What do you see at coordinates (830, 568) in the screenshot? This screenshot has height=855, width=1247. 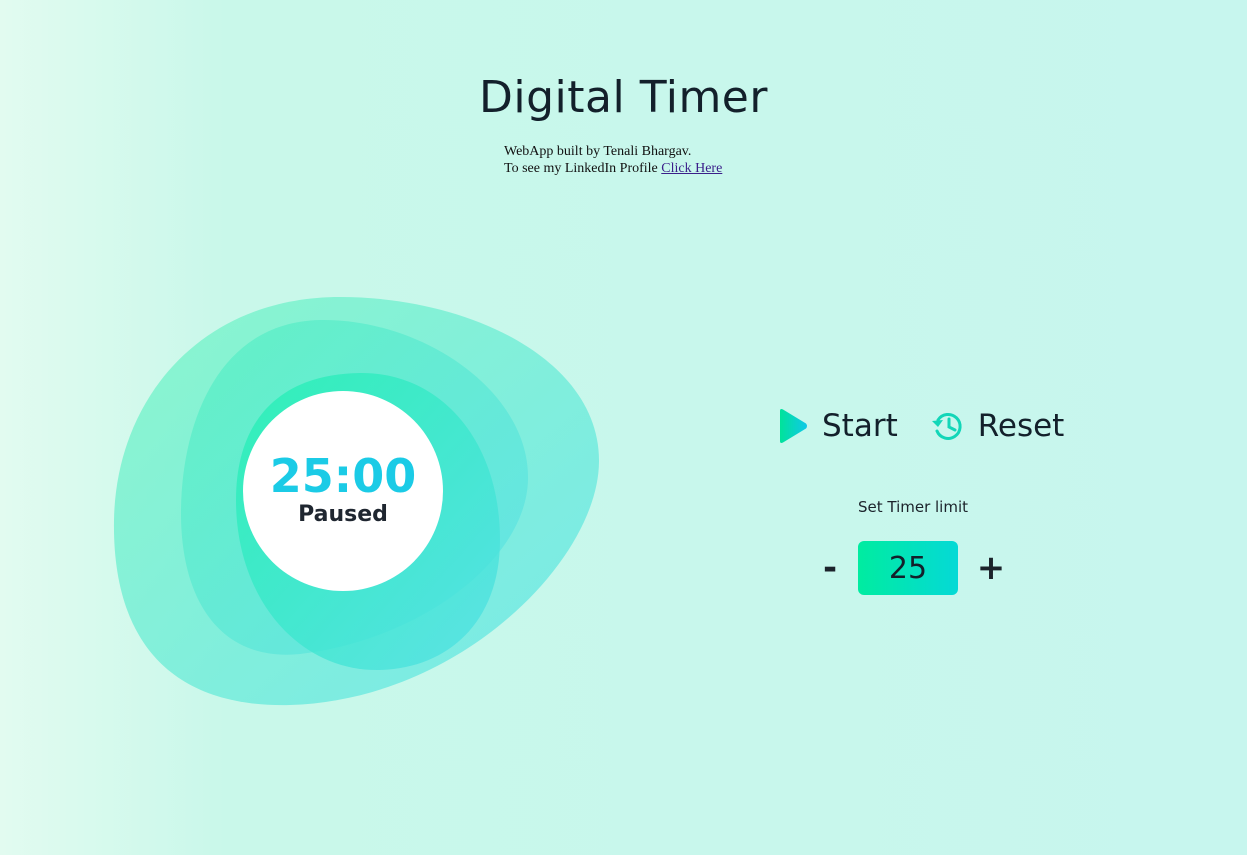 I see `decrement-button: -` at bounding box center [830, 568].